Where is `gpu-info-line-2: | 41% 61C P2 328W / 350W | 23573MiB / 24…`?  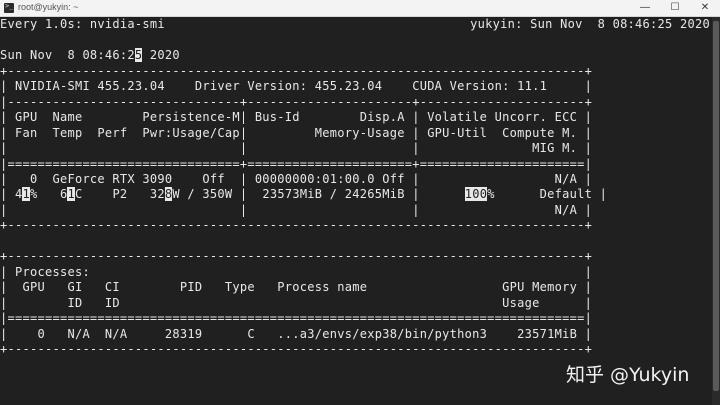
gpu-info-line-2: | 41% 61C P2 328W / 350W | 23573MiB / 24… is located at coordinates (303, 194).